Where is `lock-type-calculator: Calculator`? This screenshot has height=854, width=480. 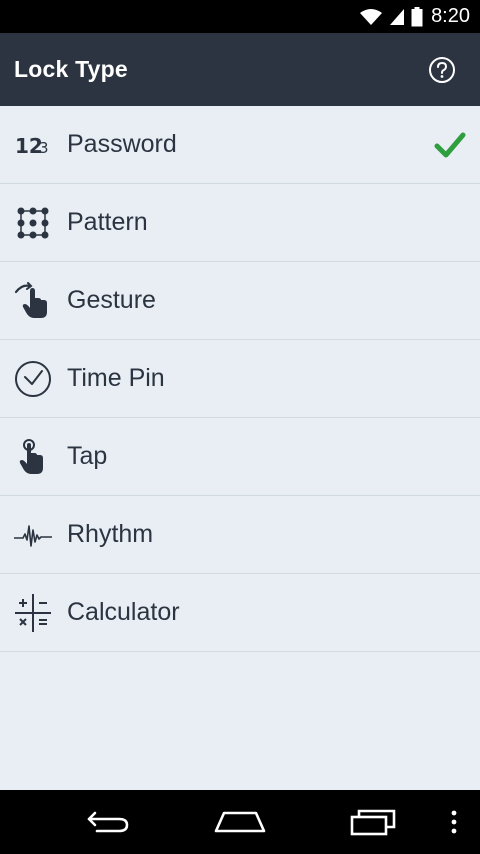 lock-type-calculator: Calculator is located at coordinates (240, 613).